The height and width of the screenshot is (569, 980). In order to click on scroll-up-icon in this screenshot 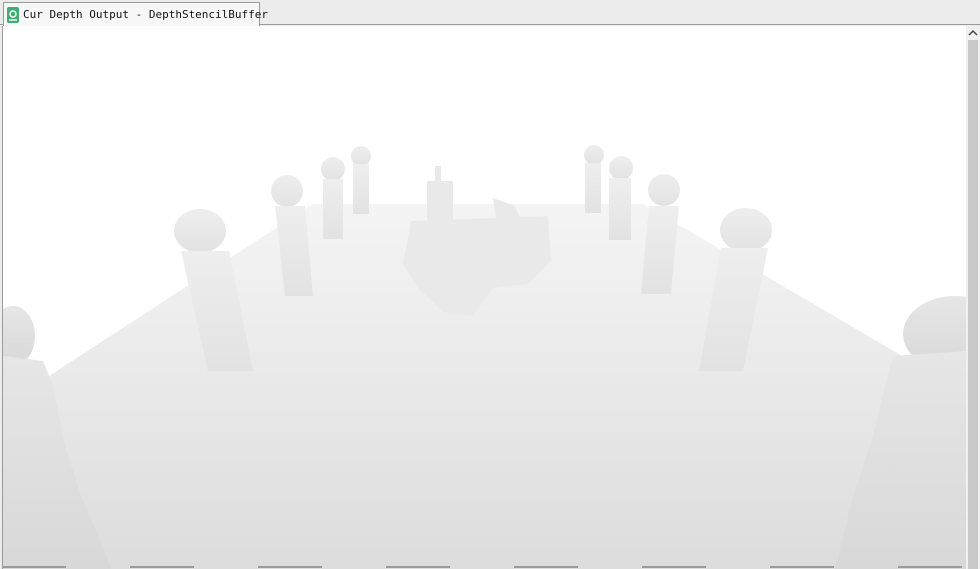, I will do `click(973, 33)`.